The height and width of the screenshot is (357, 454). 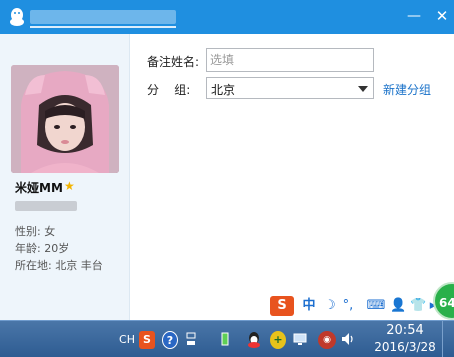 I want to click on ime-toolbar: S 中 ☽ °, ⌨ 👤 👕 ▸, so click(x=353, y=306).